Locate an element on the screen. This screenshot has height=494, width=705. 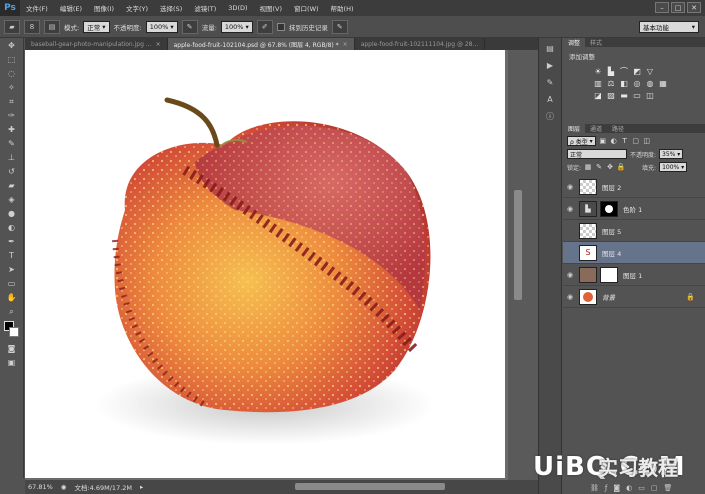
lock-position-icon: ✥ is located at coordinates (610, 167).